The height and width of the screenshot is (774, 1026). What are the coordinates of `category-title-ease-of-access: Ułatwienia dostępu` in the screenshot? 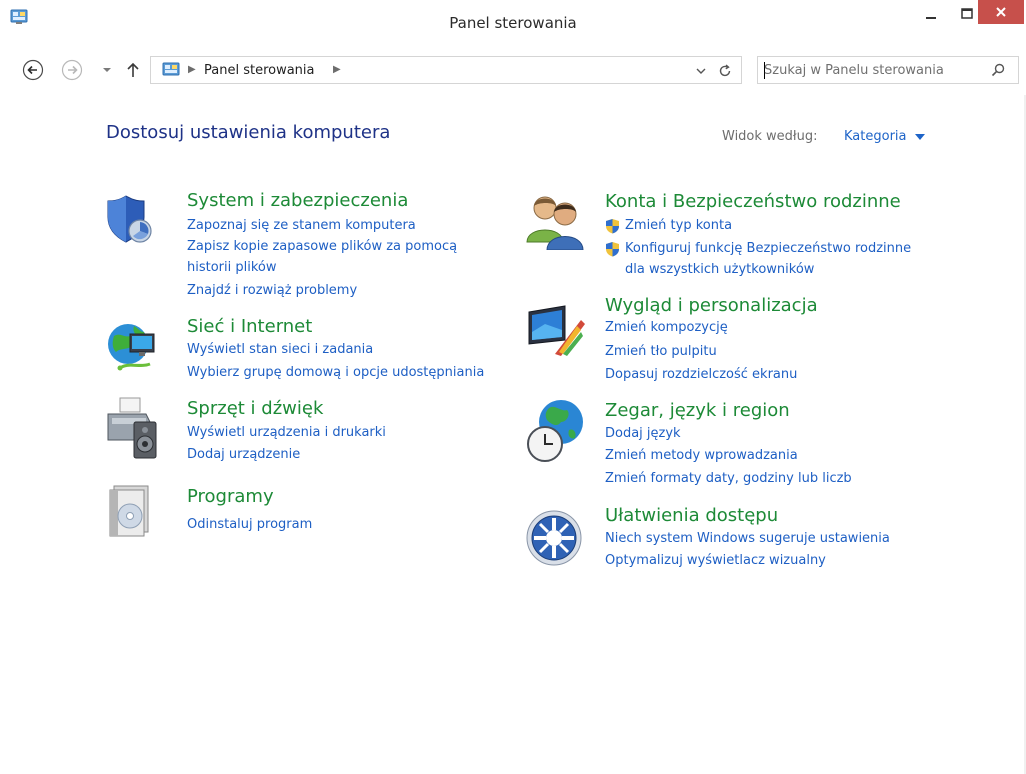 It's located at (691, 515).